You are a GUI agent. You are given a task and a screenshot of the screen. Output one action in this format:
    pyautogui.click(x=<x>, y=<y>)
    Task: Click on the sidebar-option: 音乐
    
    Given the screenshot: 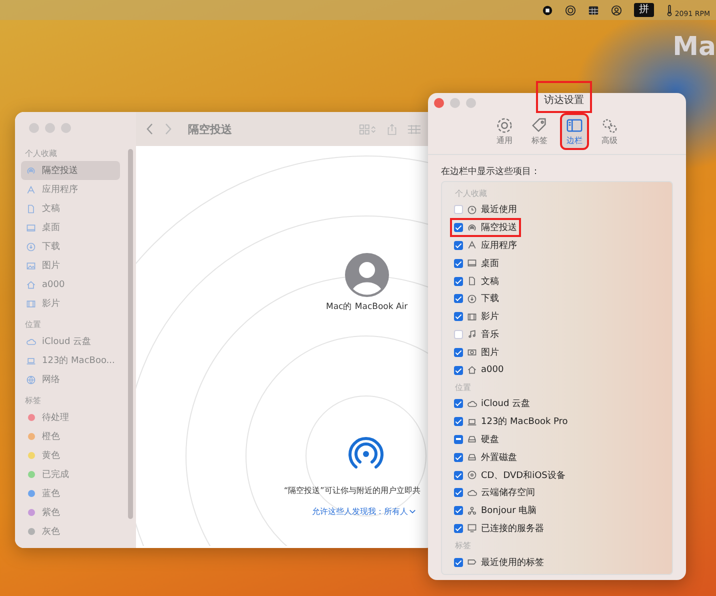 What is the action you would take?
    pyautogui.click(x=476, y=334)
    